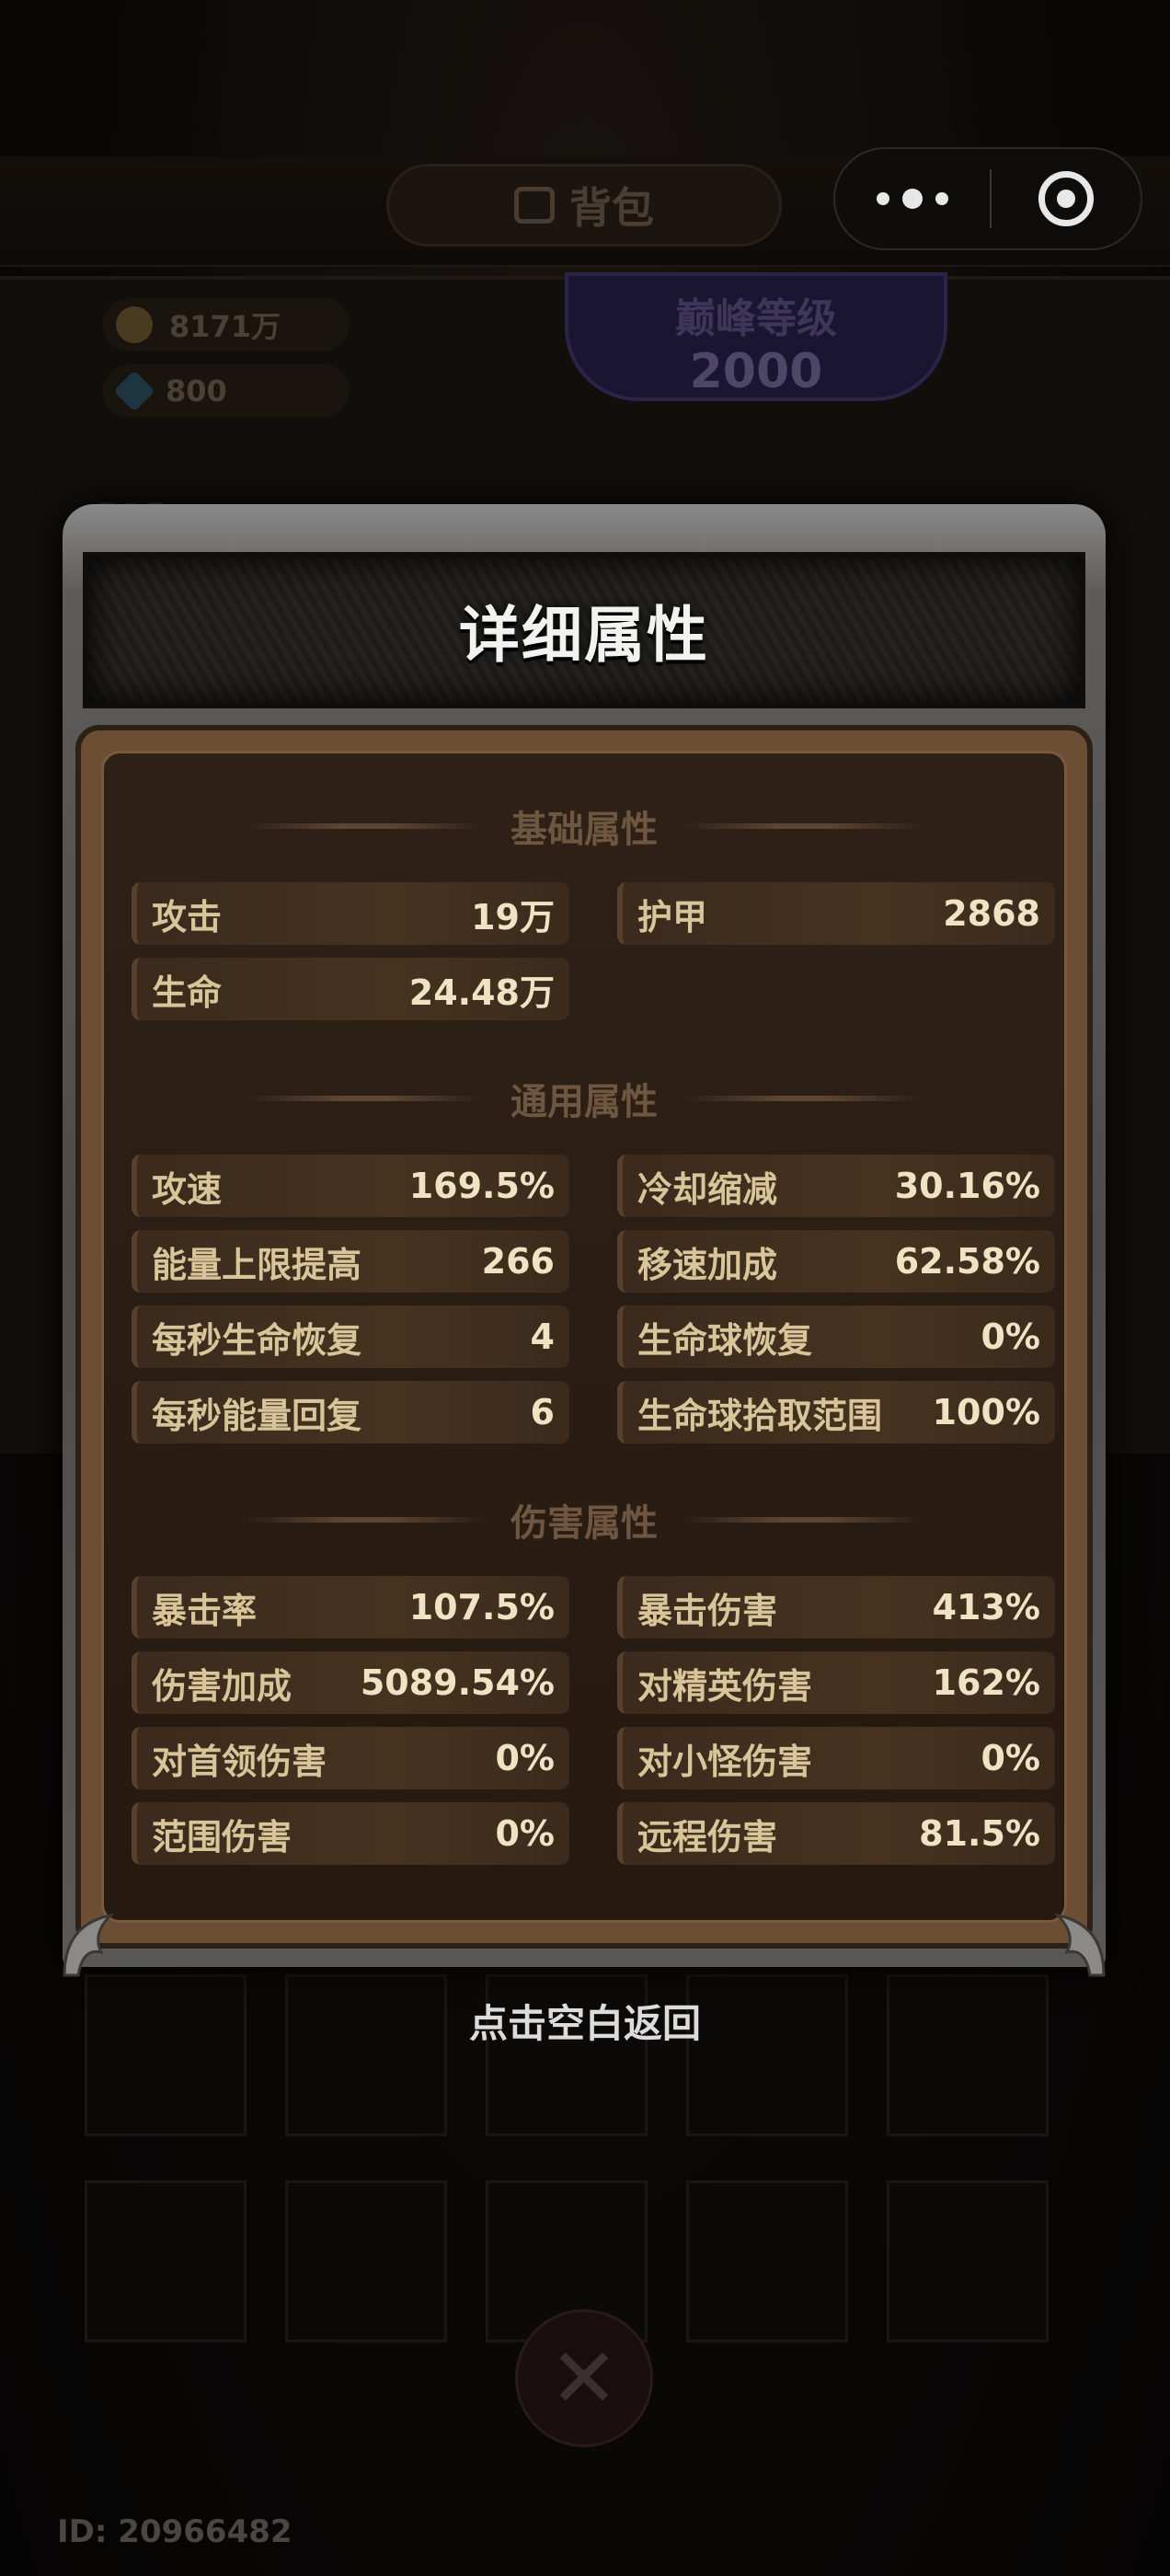 Image resolution: width=1170 pixels, height=2576 pixels. What do you see at coordinates (534, 205) in the screenshot?
I see `backpack-icon` at bounding box center [534, 205].